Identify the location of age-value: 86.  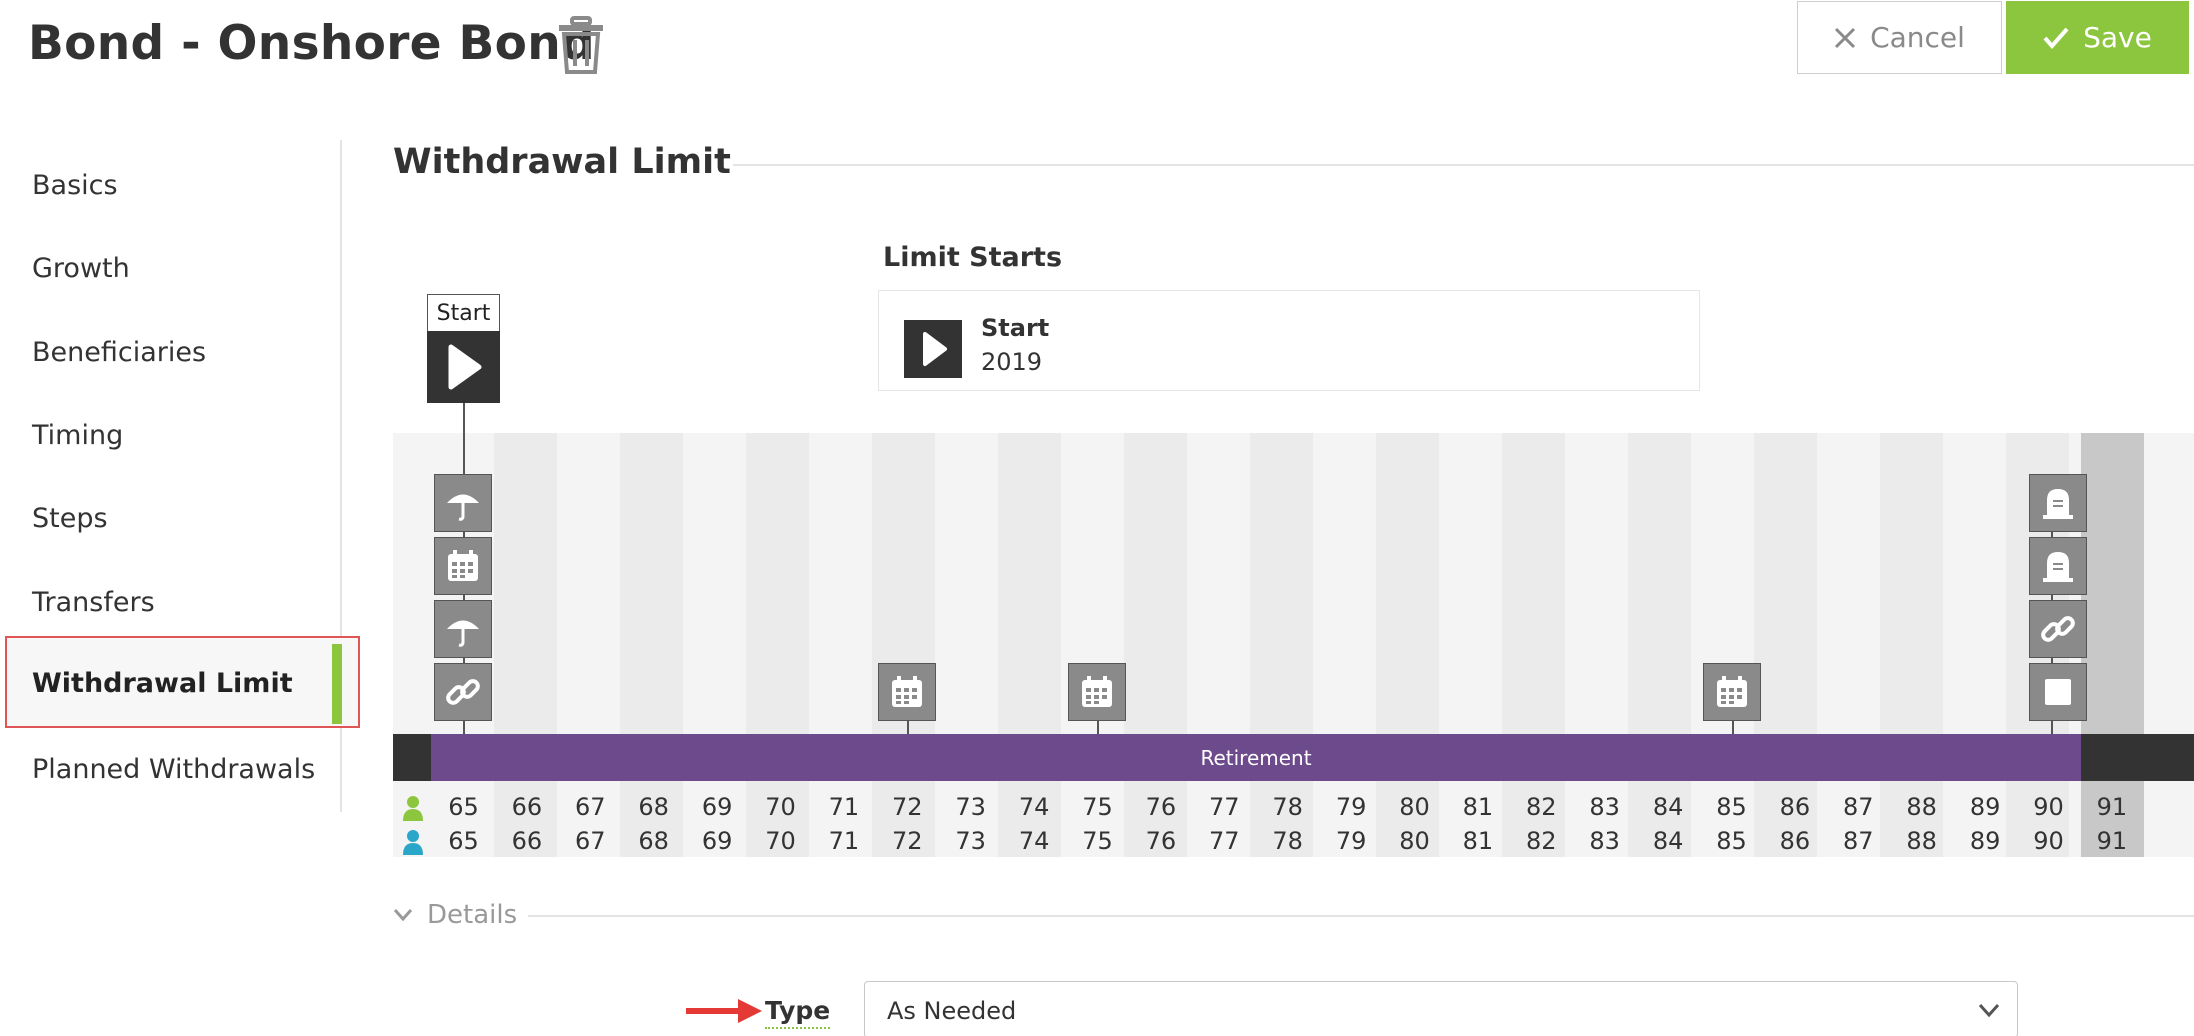
(1795, 841).